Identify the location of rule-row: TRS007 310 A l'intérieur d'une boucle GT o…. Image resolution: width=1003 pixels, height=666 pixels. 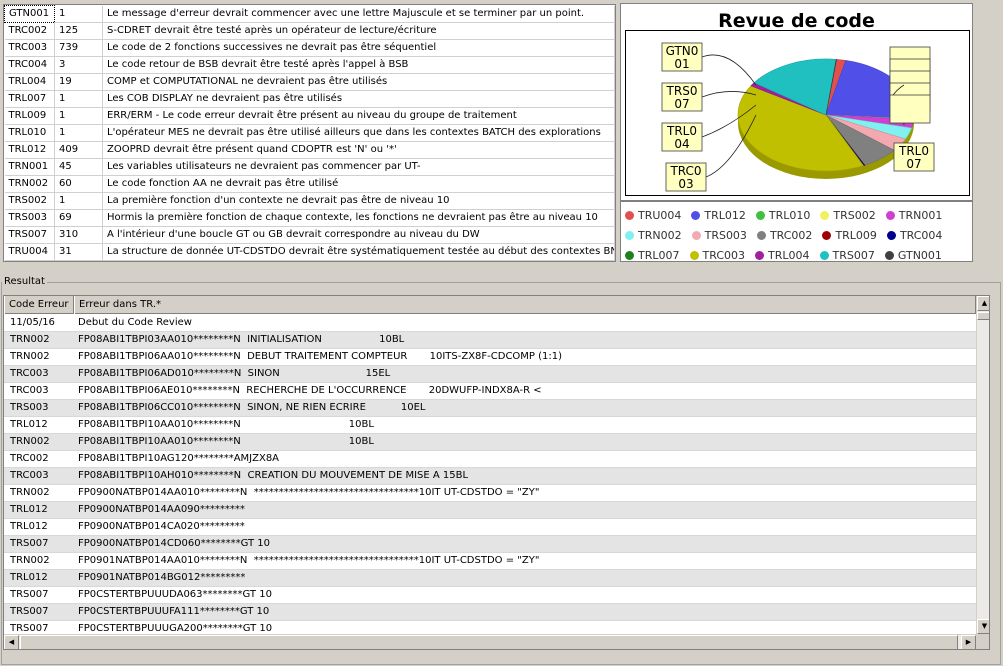
(309, 235).